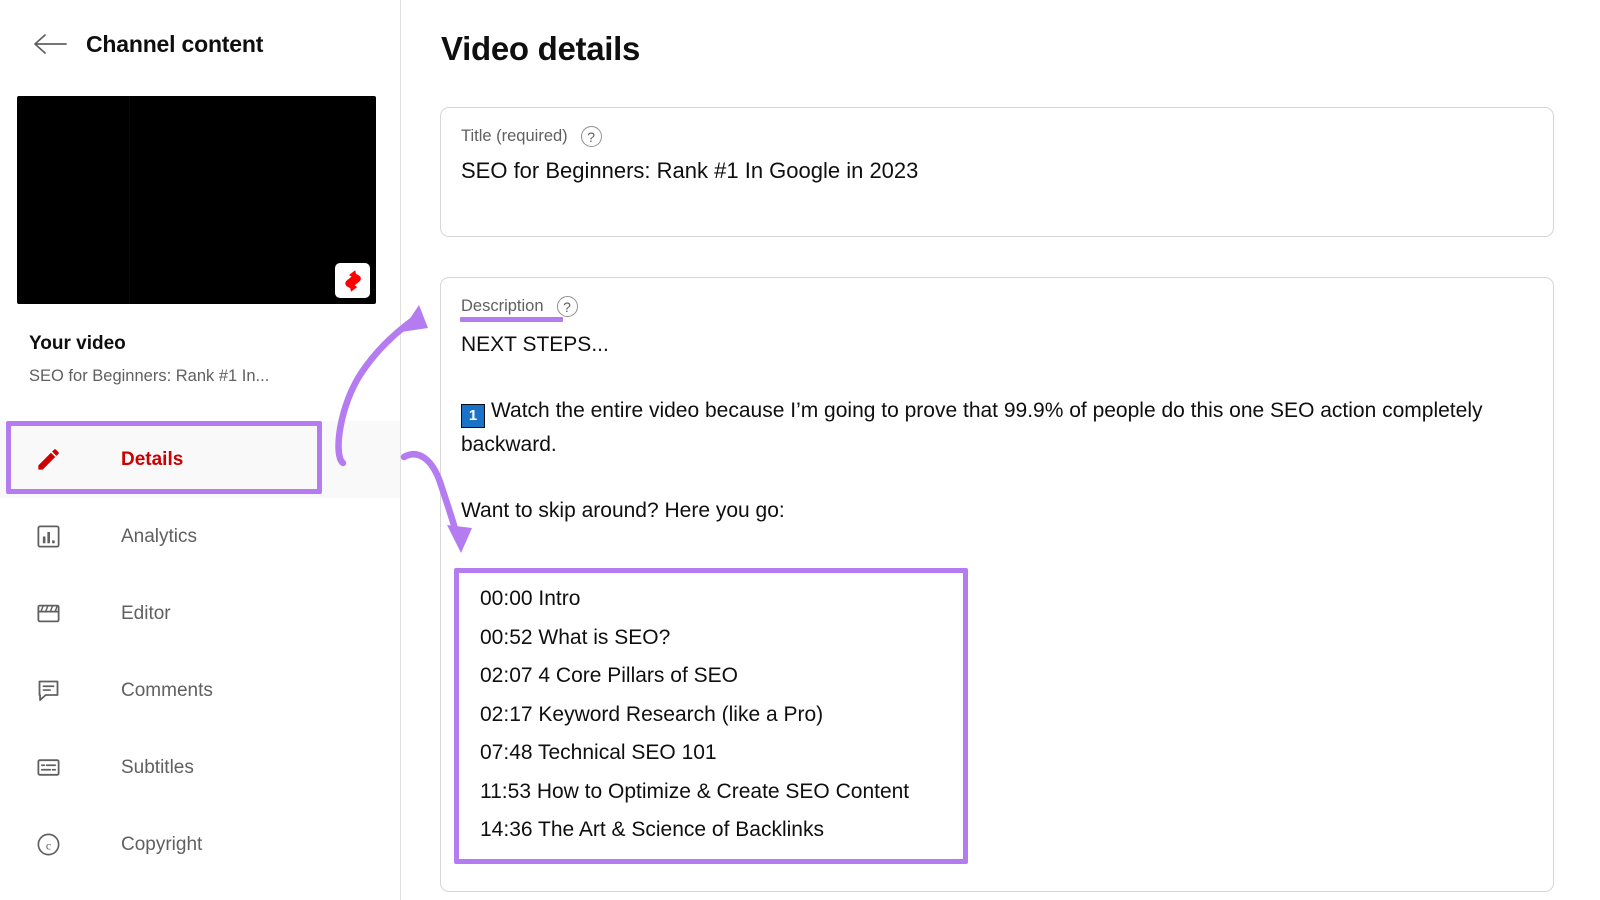  I want to click on description-line-skip: Want to skip around? Here you go:, so click(623, 510).